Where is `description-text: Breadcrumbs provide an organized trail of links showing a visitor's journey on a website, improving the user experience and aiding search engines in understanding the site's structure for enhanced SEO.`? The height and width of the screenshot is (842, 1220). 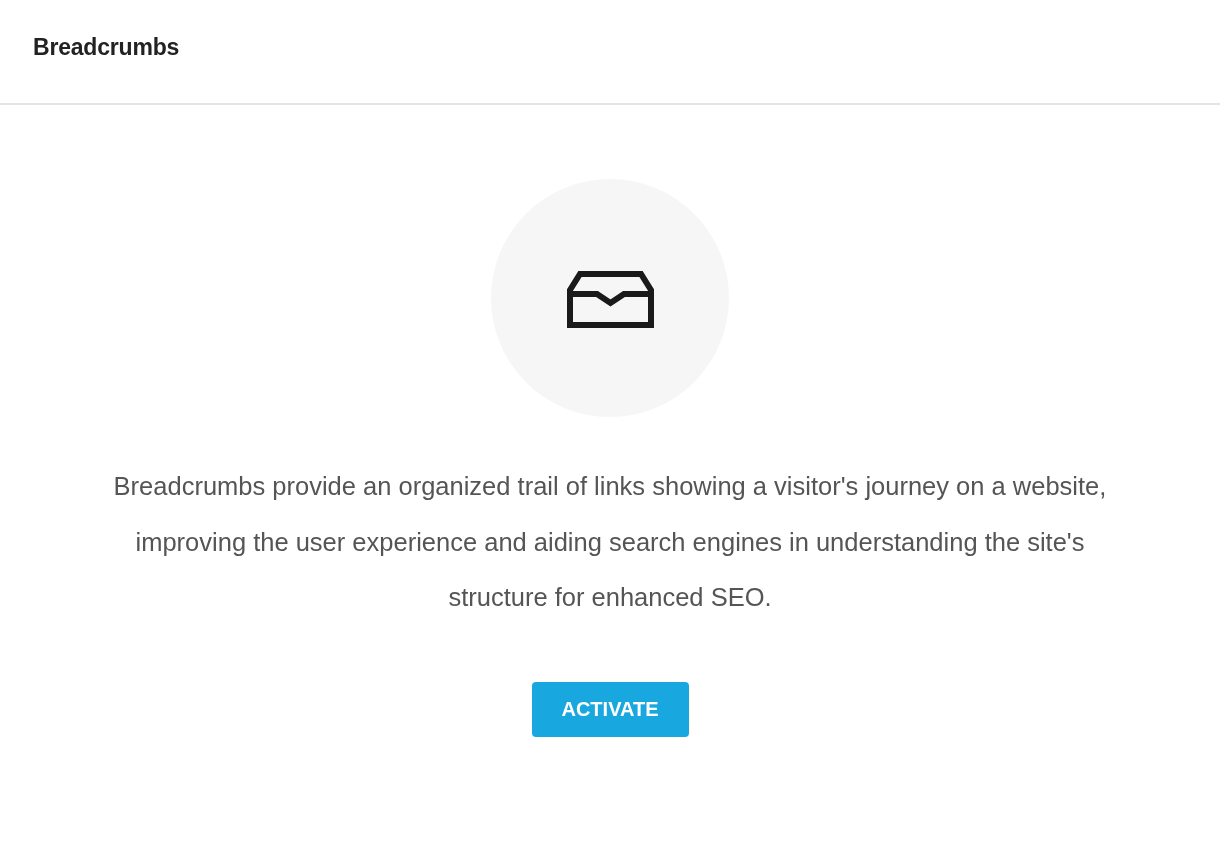
description-text: Breadcrumbs provide an organized trail of links showing a visitor's journey on a website, improving the user experience and aiding search engines in understanding the site's structure for enhanced SEO. is located at coordinates (610, 542).